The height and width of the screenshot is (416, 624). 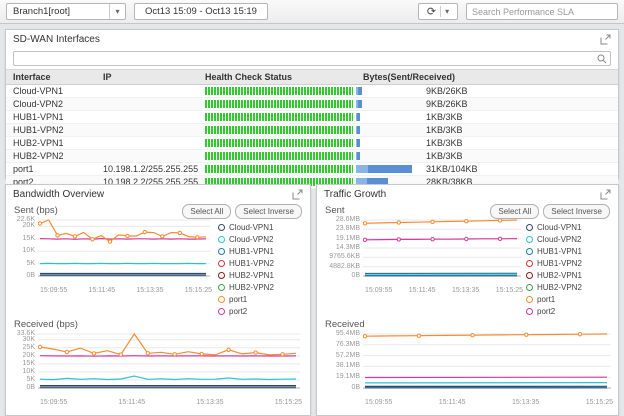 I want to click on search-input, so click(x=542, y=11).